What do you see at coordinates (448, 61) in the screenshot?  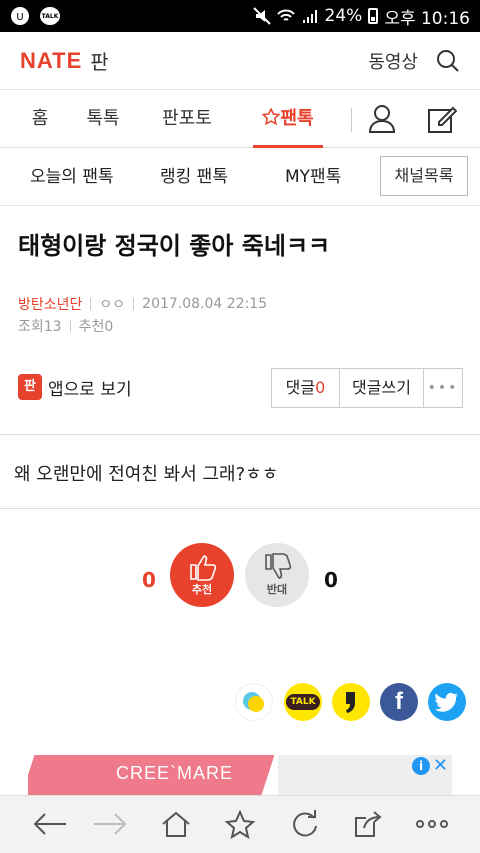 I see `search-icon` at bounding box center [448, 61].